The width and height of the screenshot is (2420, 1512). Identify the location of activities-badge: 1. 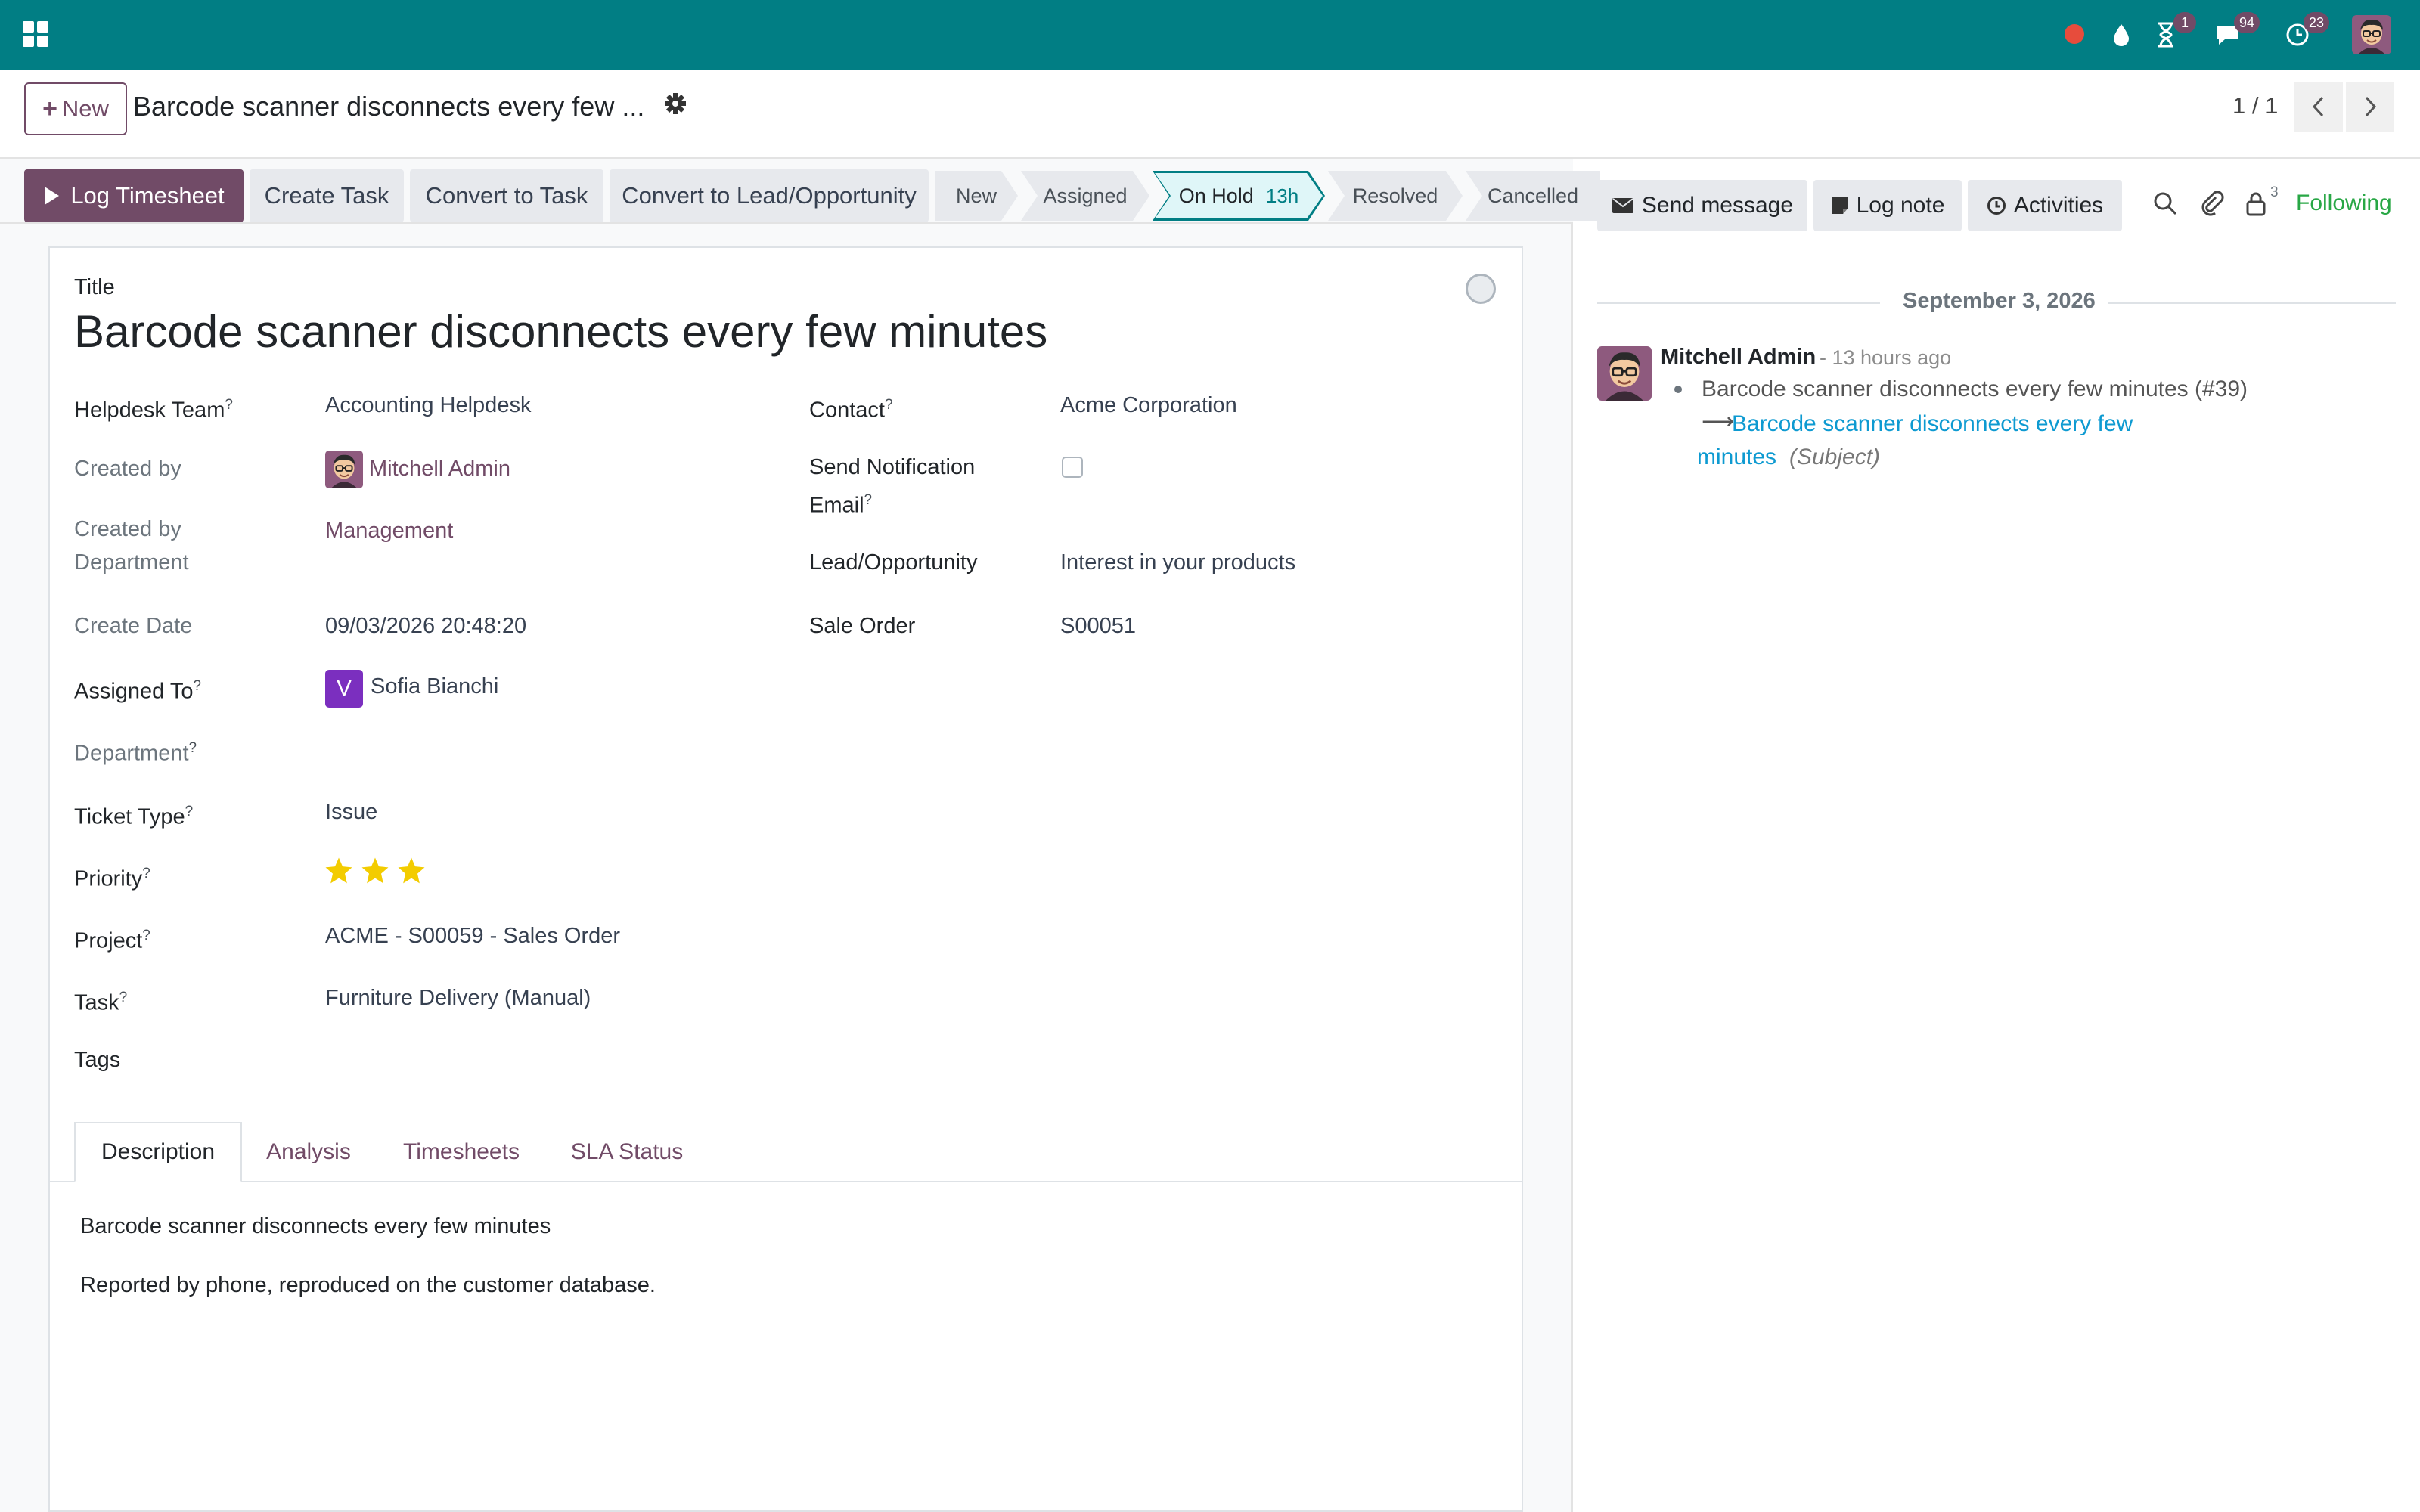
(2184, 22).